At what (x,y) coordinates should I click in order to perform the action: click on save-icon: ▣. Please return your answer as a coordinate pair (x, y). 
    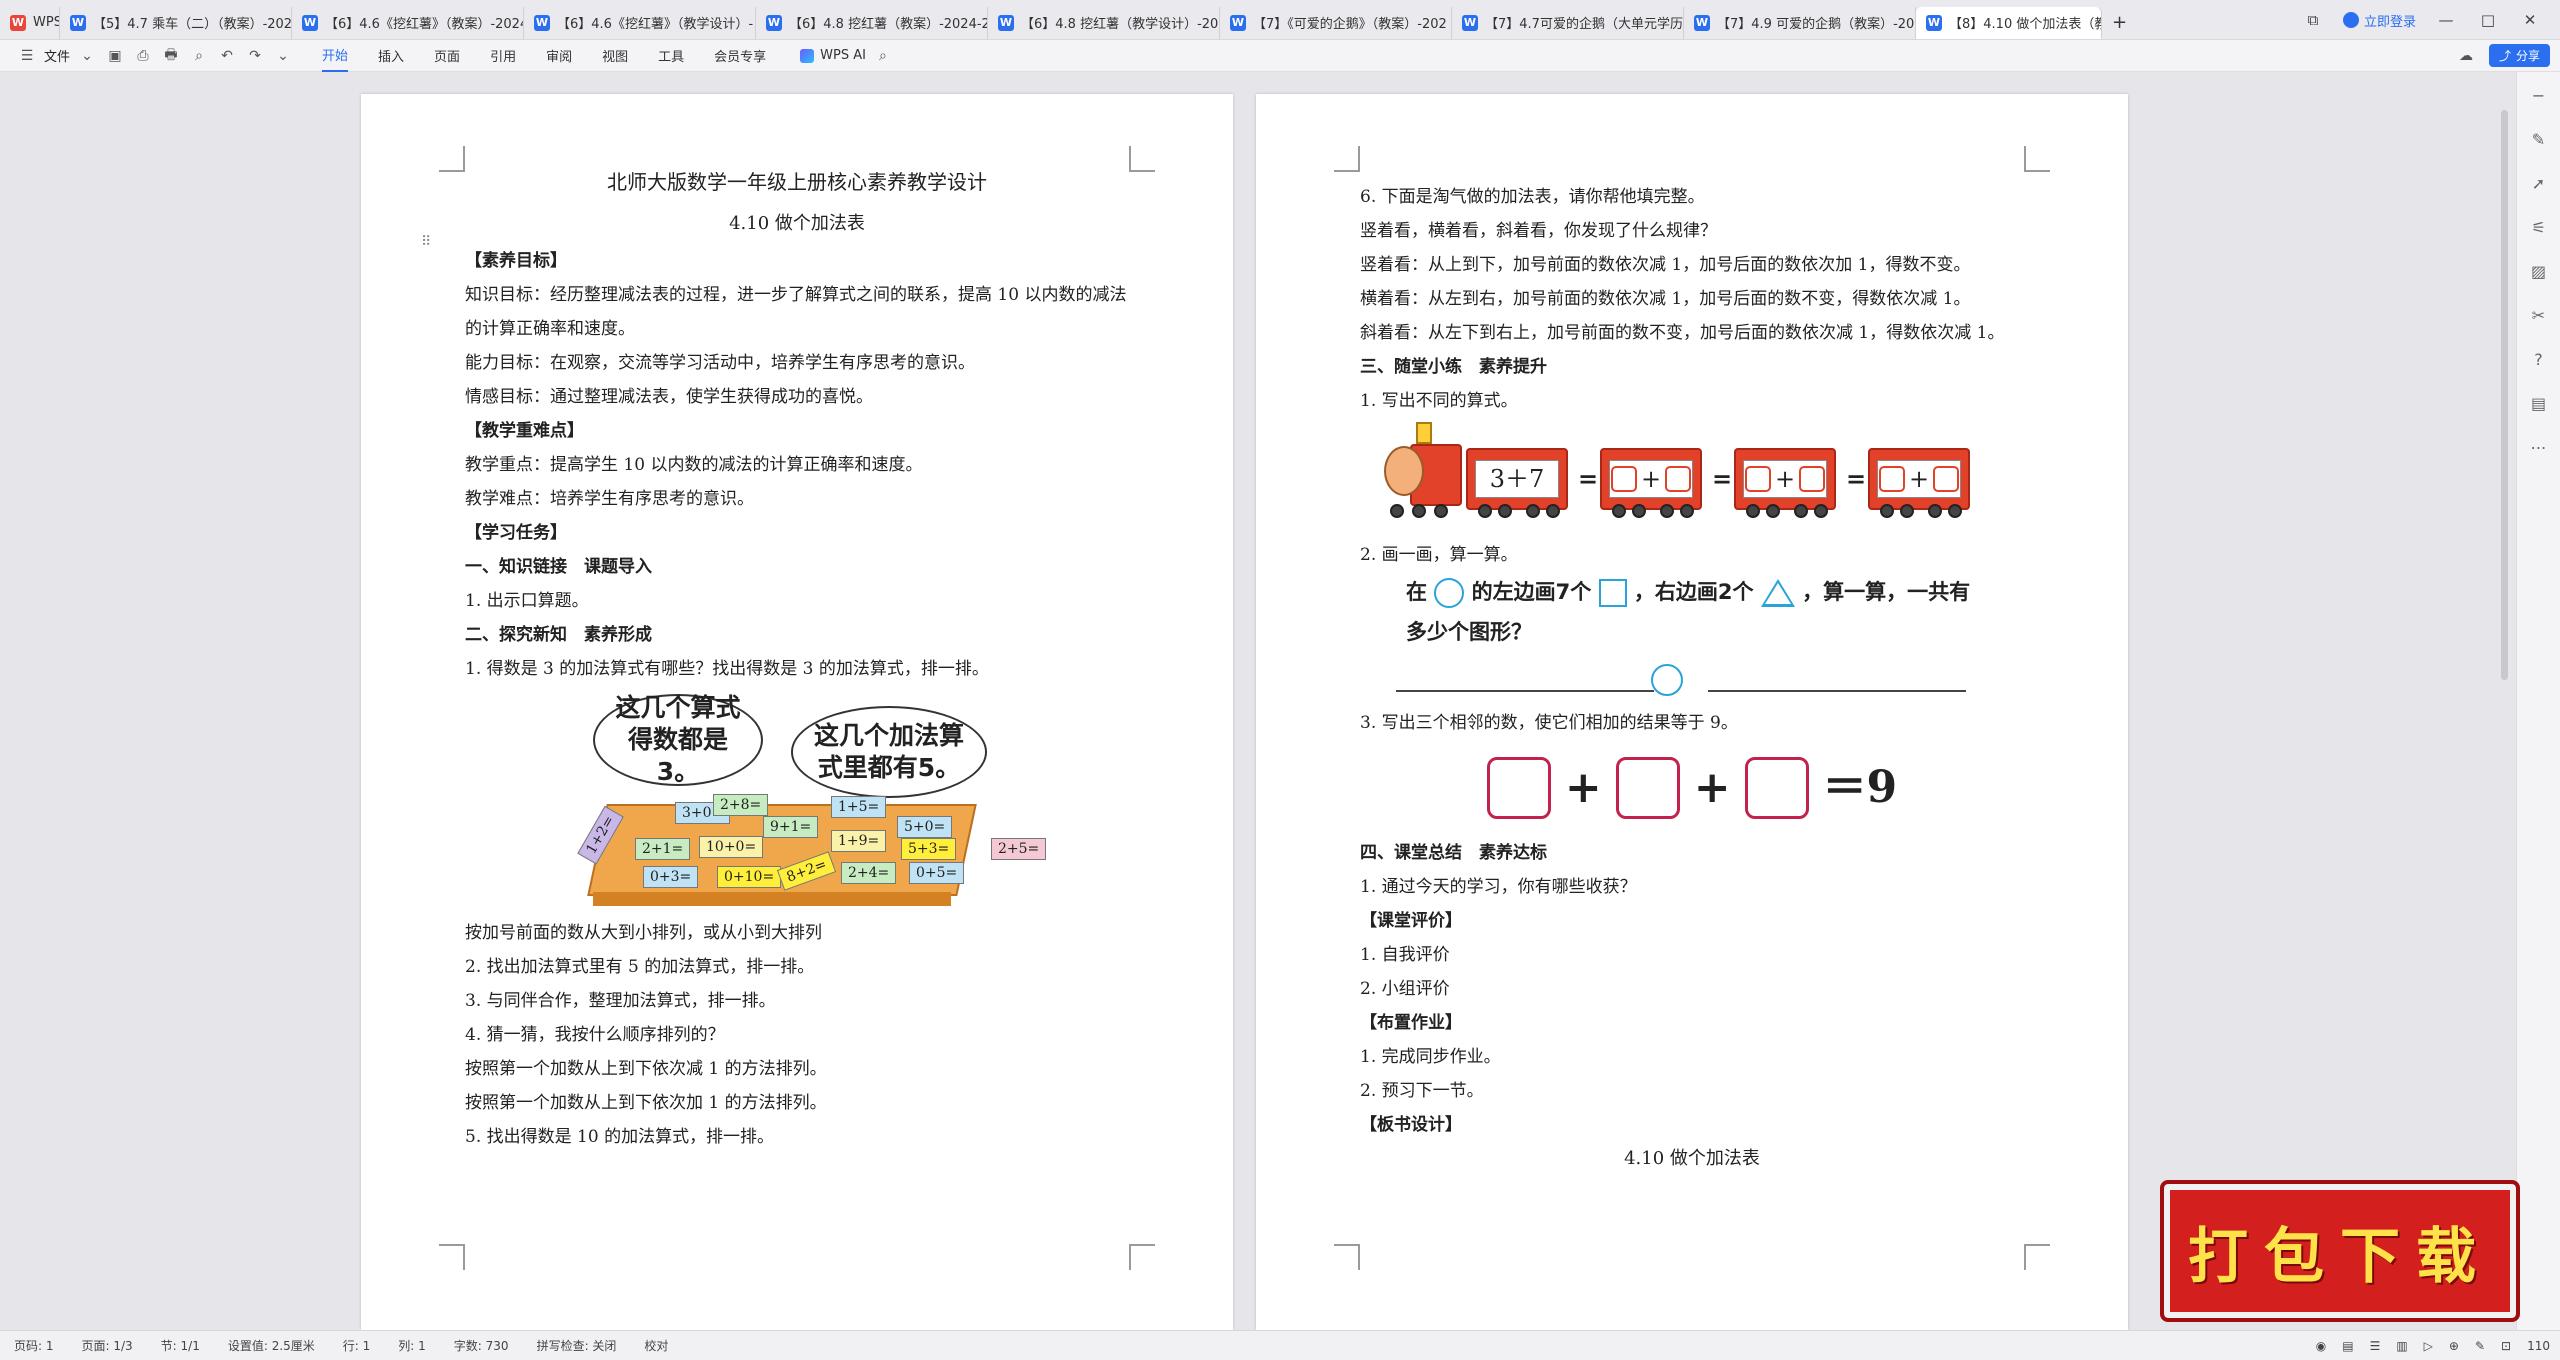
    Looking at the image, I should click on (115, 56).